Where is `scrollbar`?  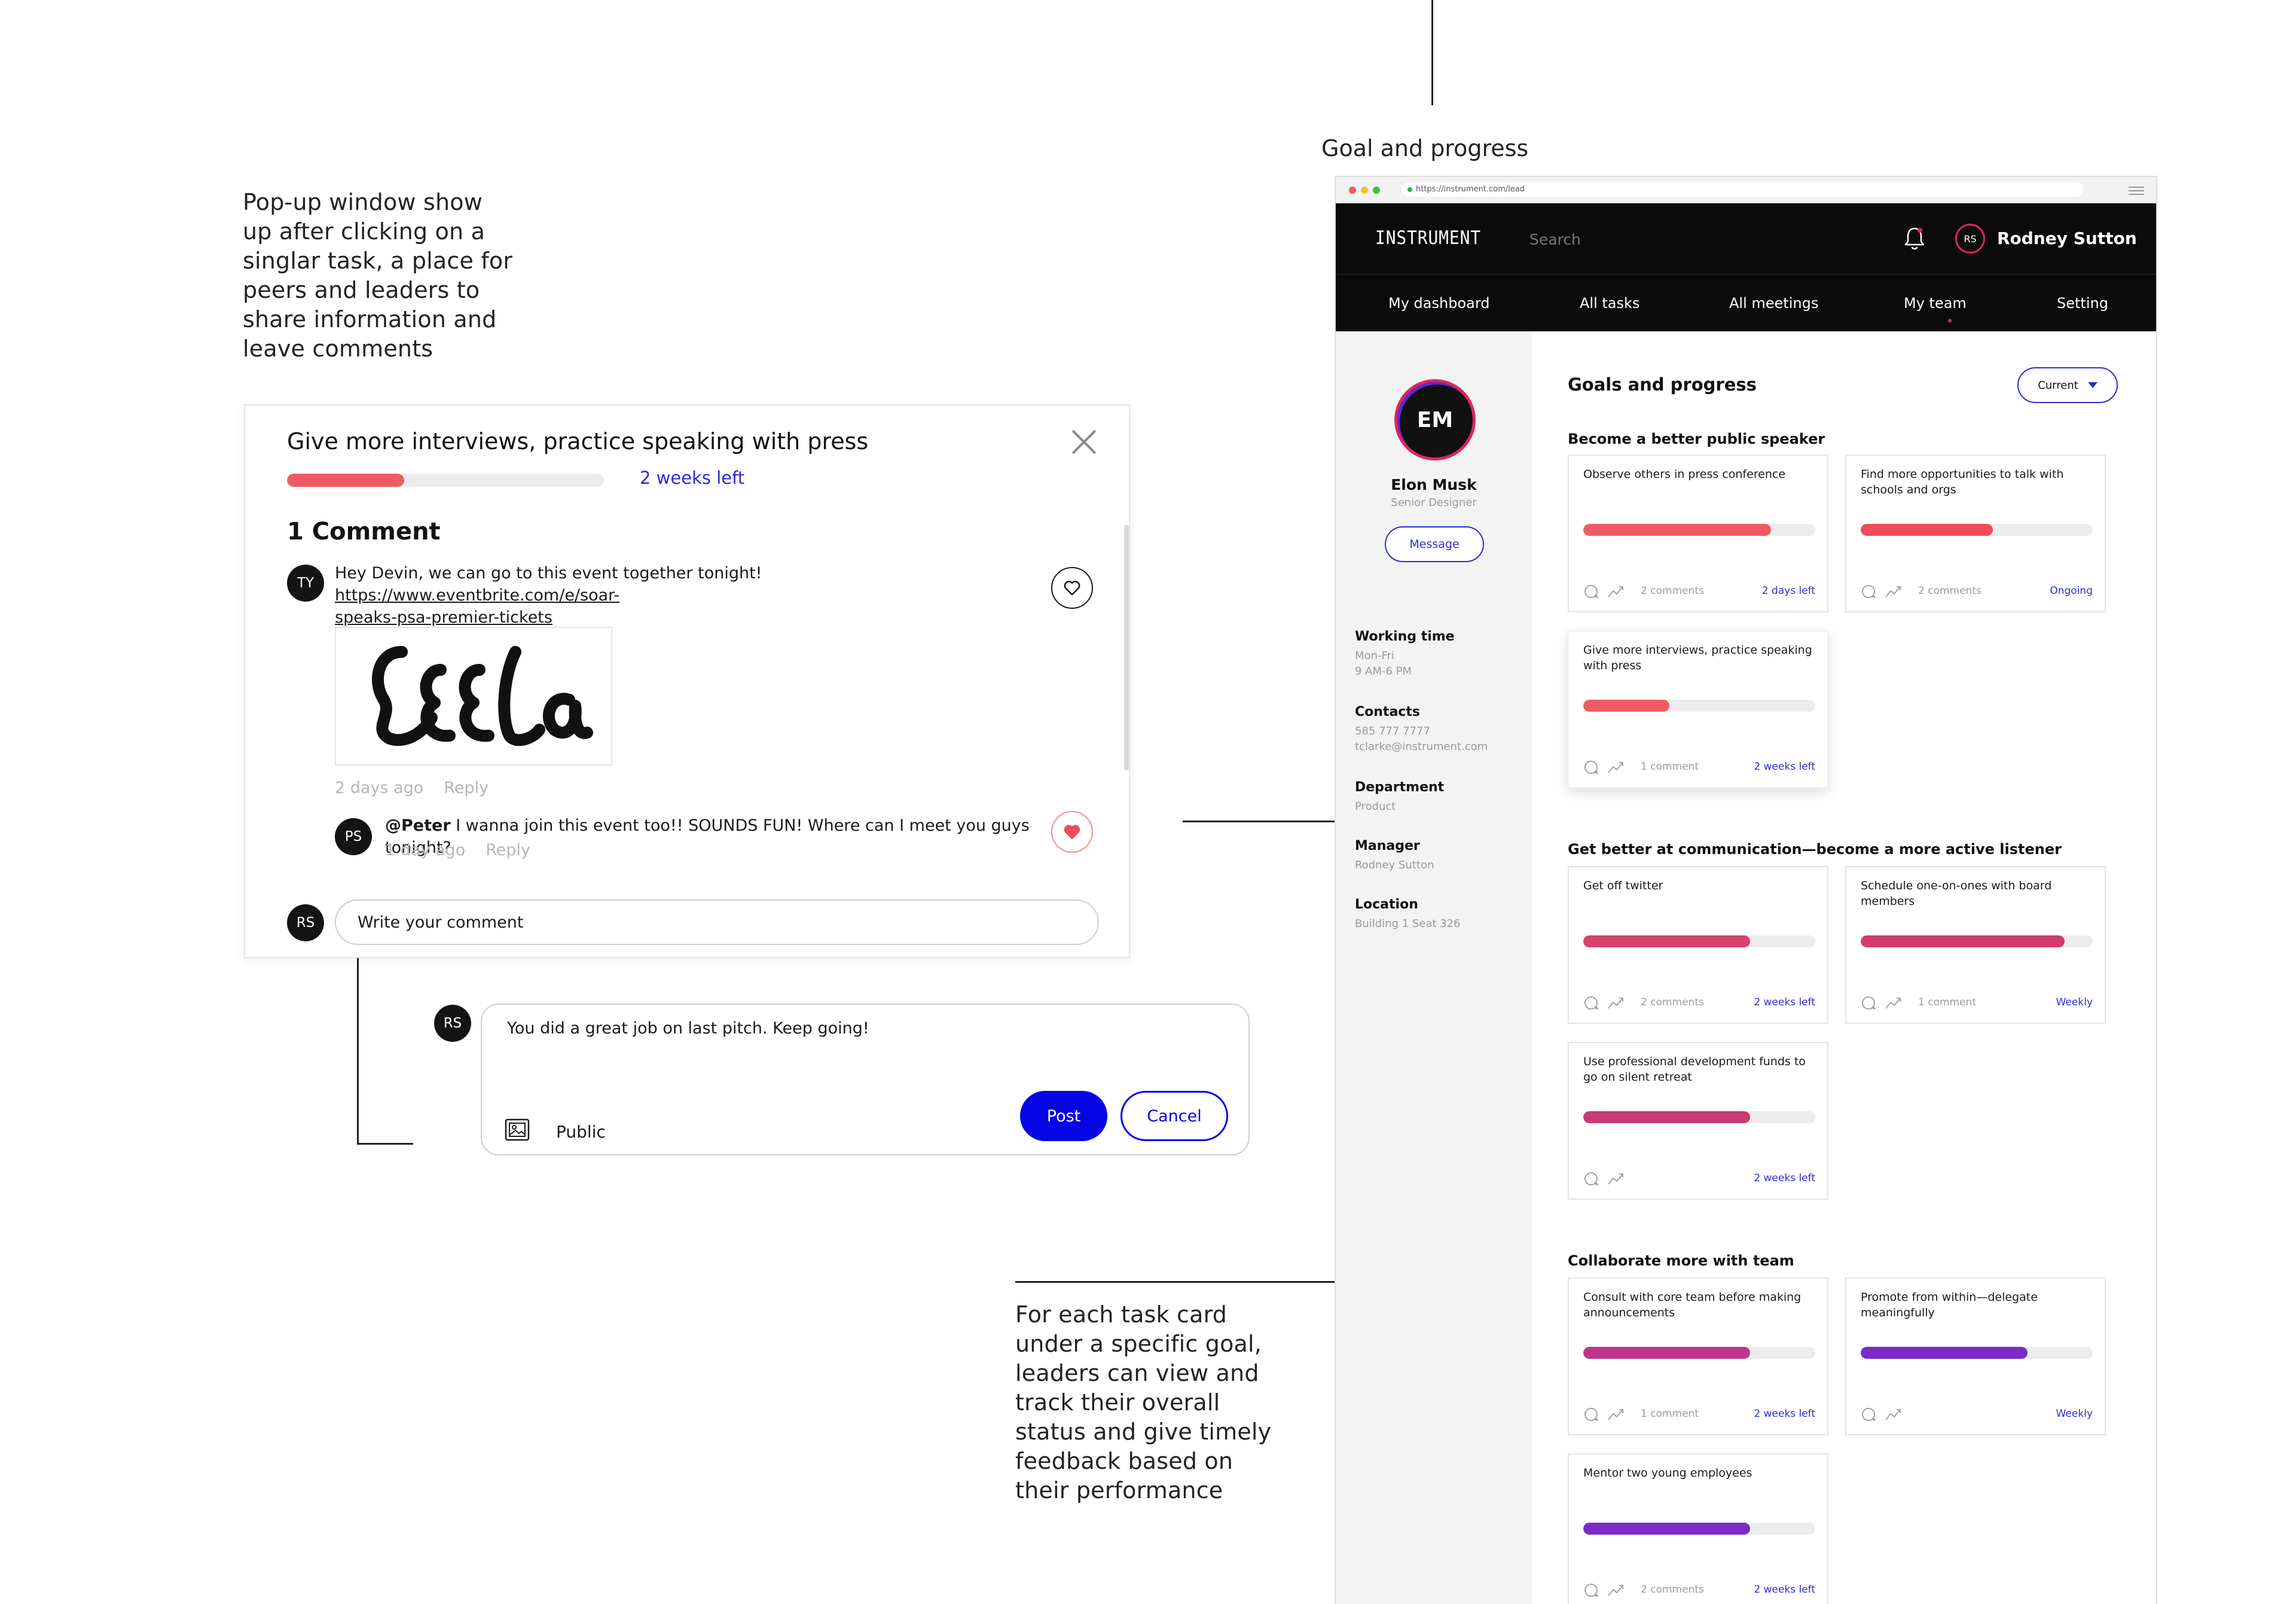
scrollbar is located at coordinates (1126, 647).